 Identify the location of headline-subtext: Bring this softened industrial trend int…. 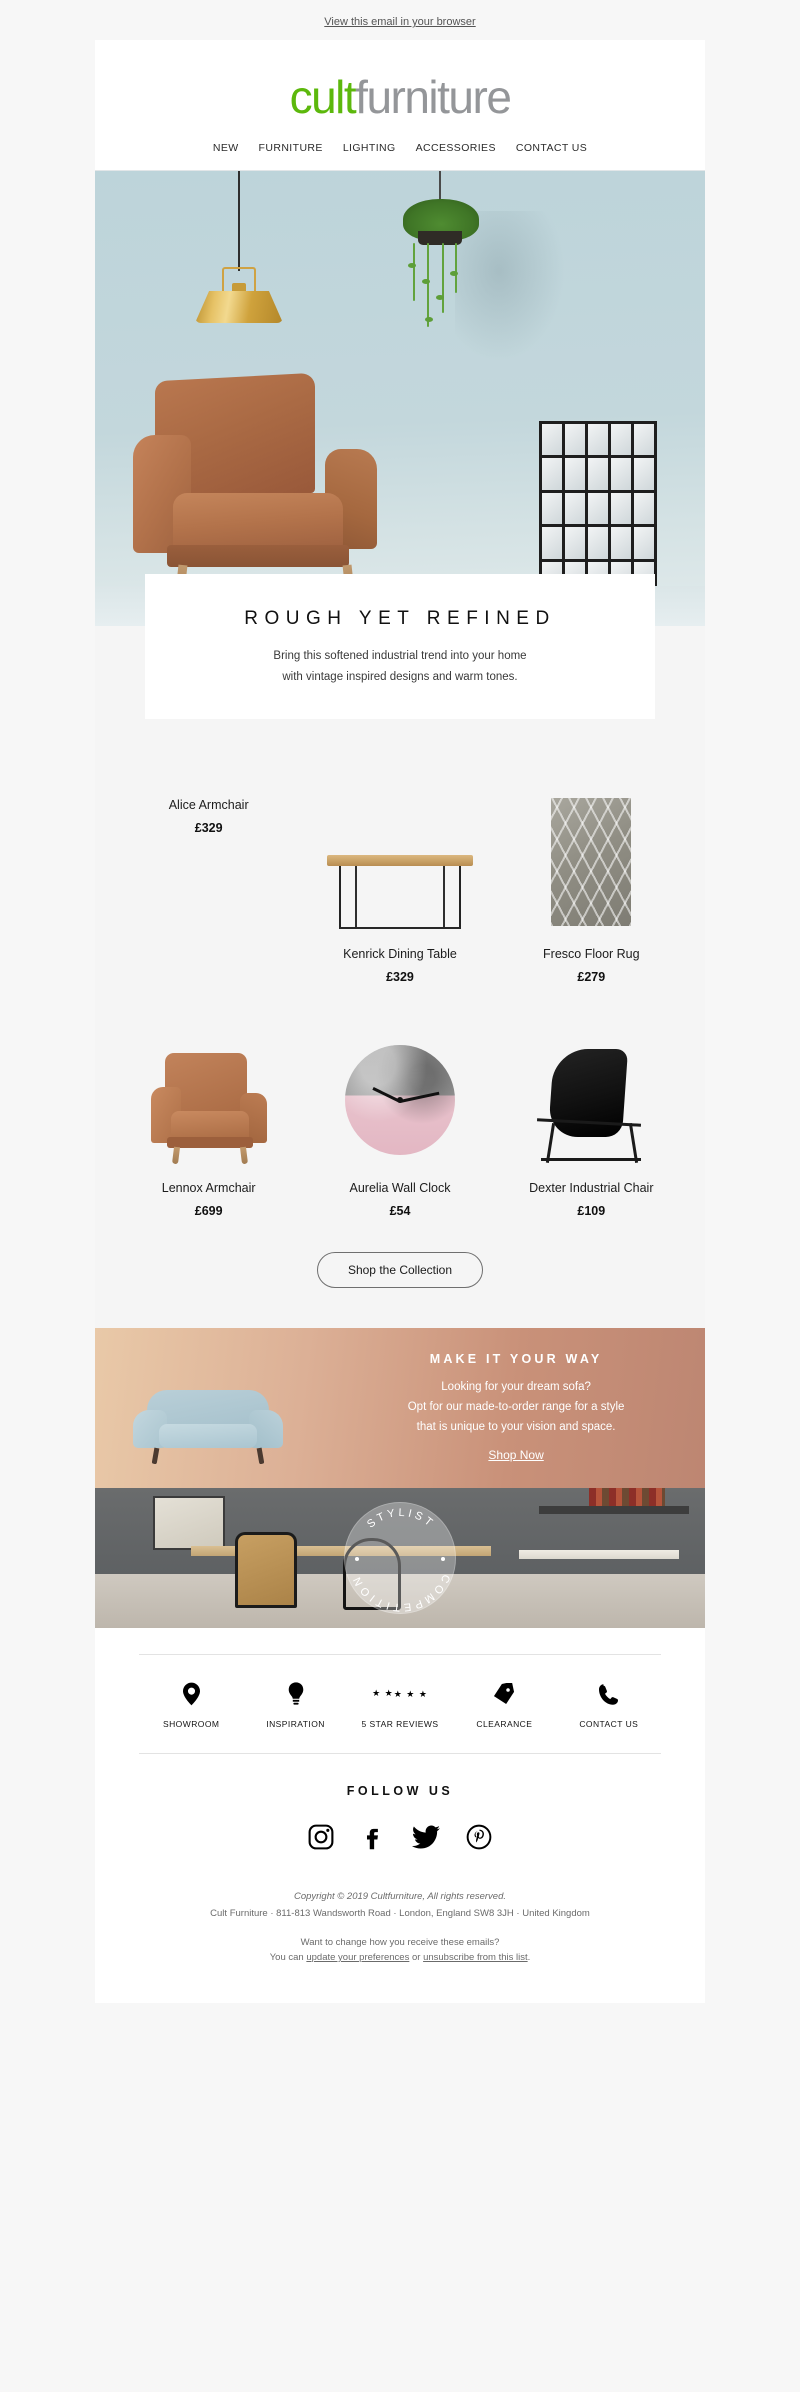
(400, 667).